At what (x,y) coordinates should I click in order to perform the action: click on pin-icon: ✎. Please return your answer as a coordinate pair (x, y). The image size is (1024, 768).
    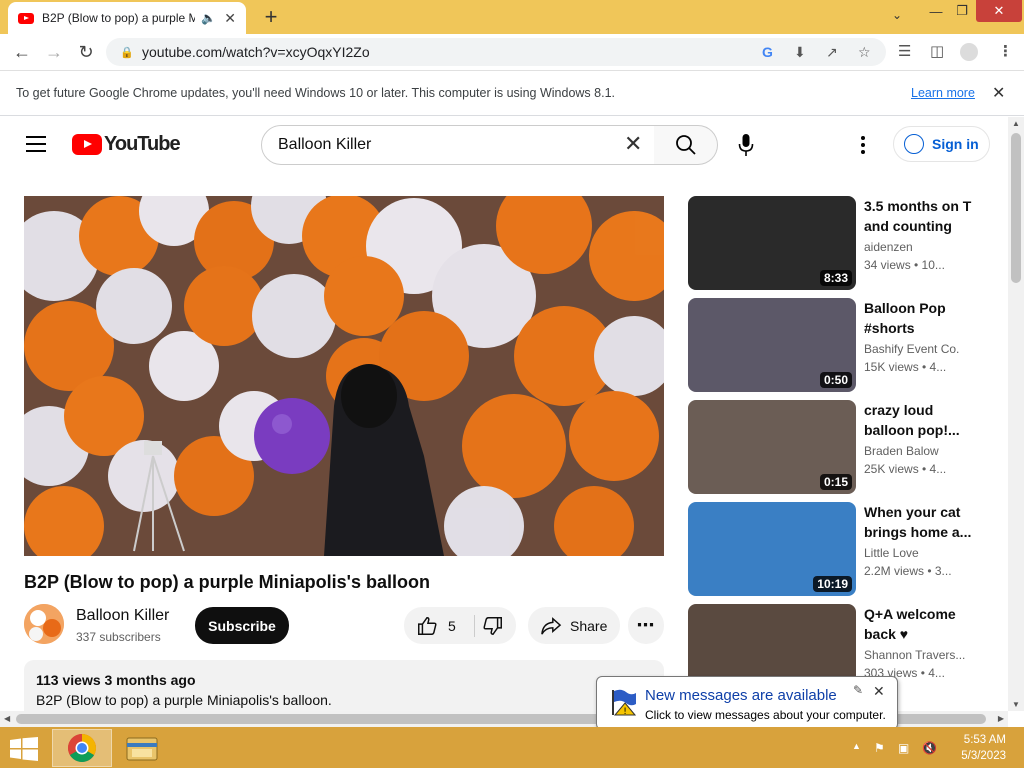
    Looking at the image, I should click on (858, 690).